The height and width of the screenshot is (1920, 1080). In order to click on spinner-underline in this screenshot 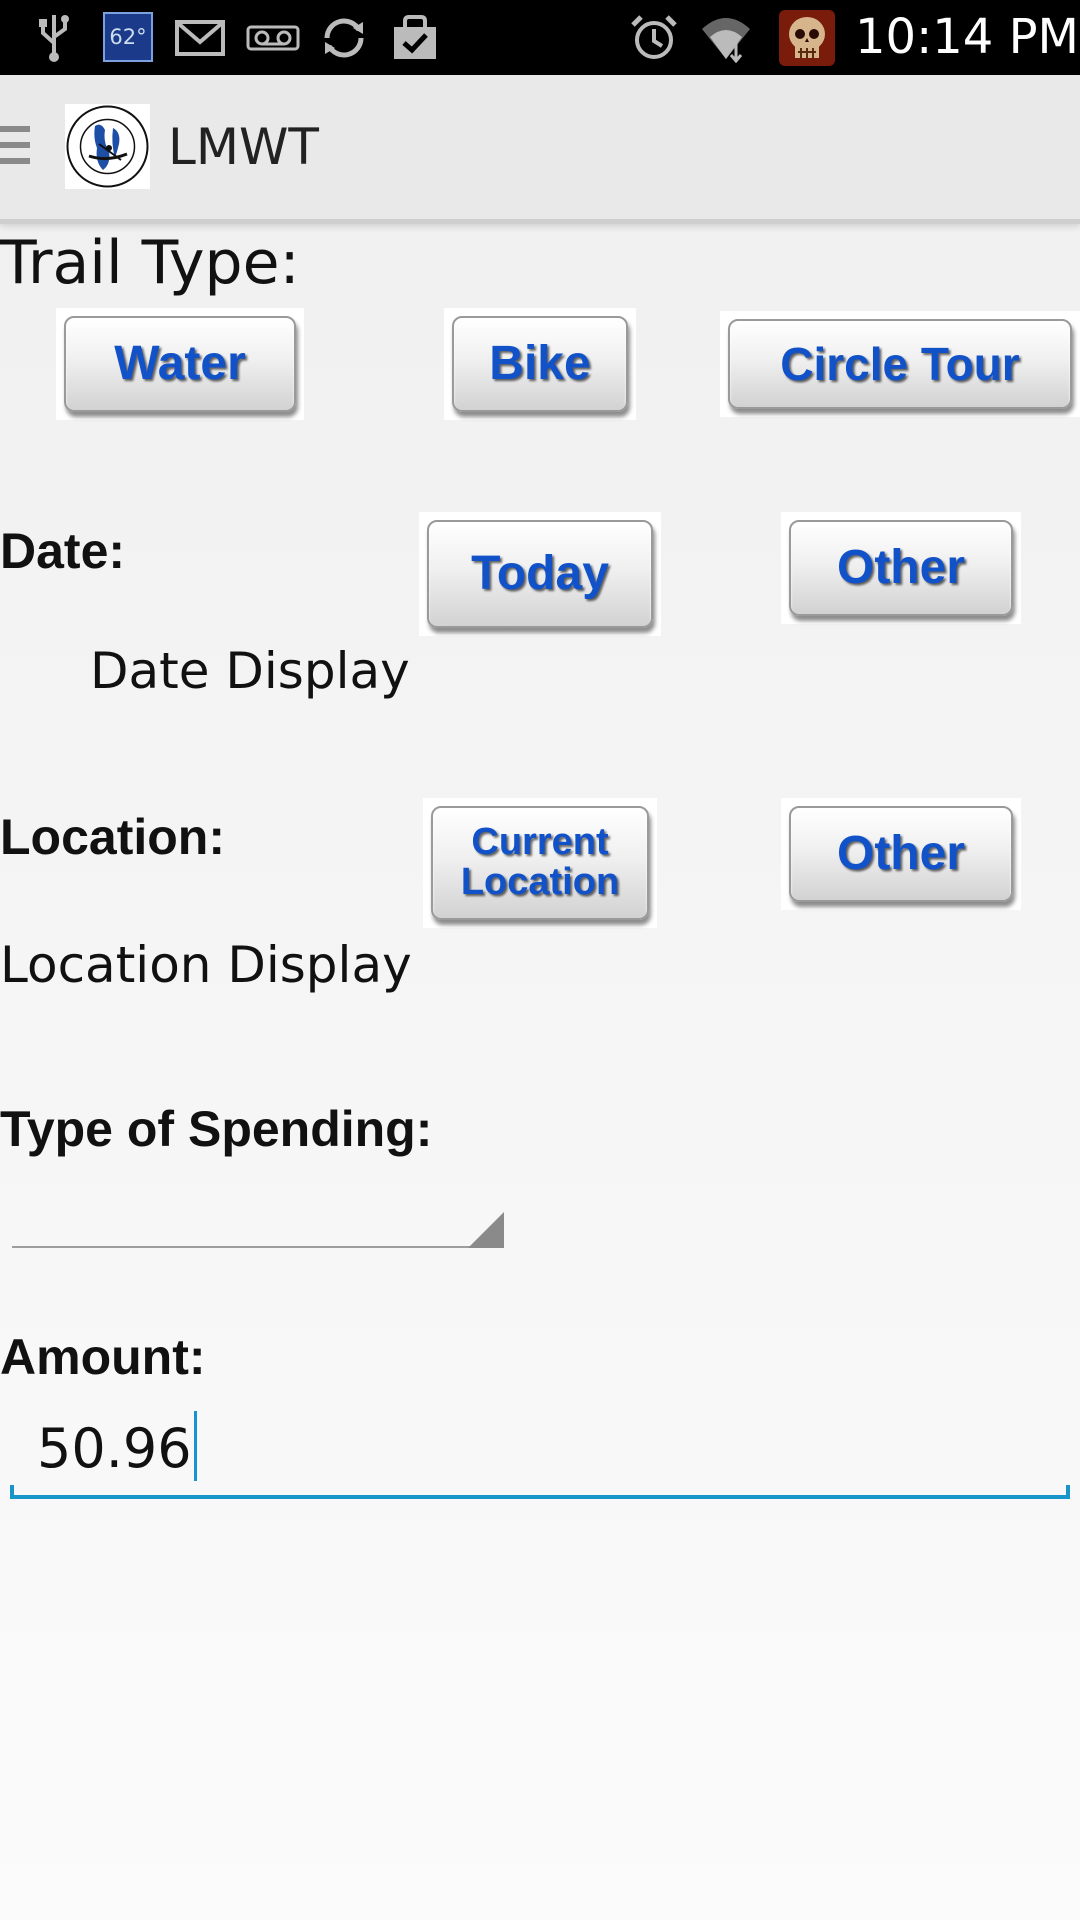, I will do `click(258, 1247)`.